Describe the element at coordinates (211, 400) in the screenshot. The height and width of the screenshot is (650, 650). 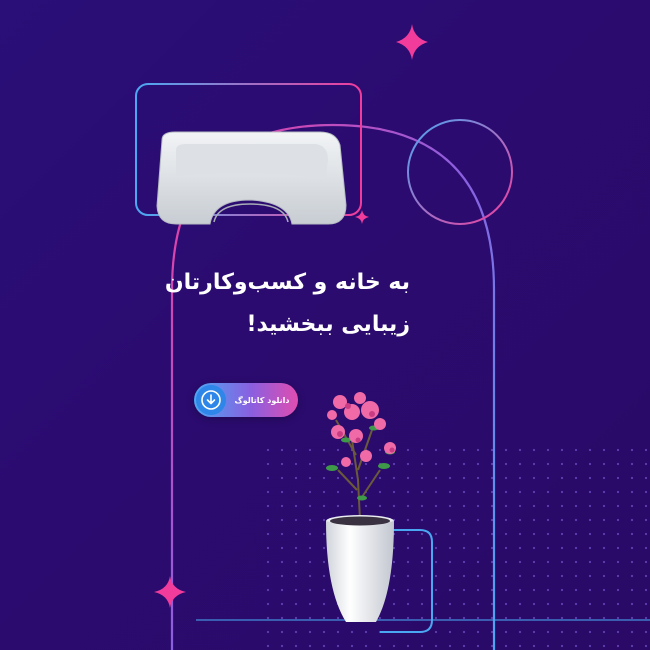
I see `download-icon` at that location.